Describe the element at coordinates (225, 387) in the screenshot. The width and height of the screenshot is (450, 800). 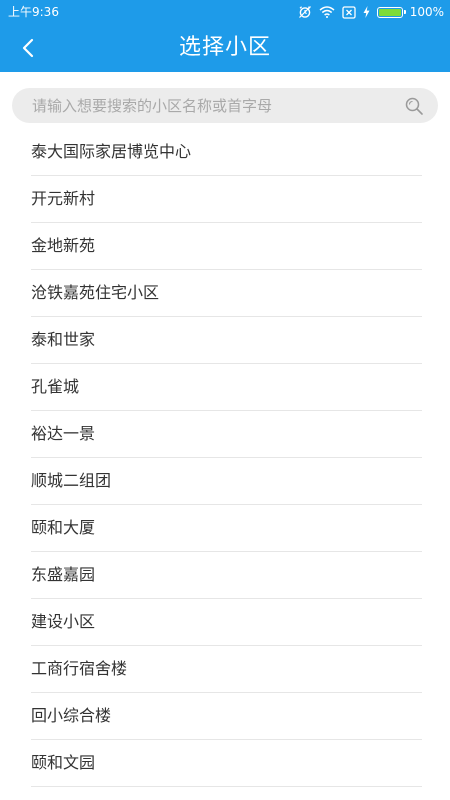
I see `list-item: 孔雀城` at that location.